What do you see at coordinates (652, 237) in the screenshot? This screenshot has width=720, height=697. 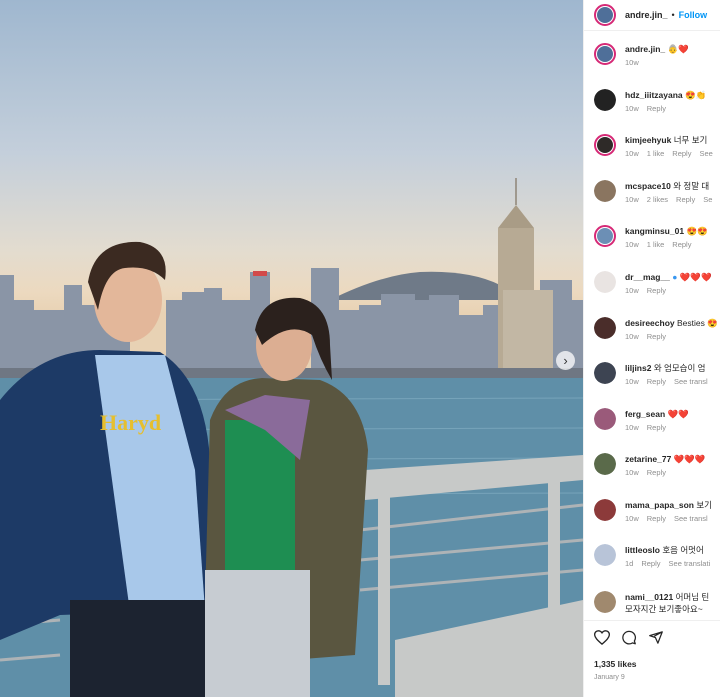 I see `comment-item: kangminsu_01 😍😍 10w 1 like Reply` at bounding box center [652, 237].